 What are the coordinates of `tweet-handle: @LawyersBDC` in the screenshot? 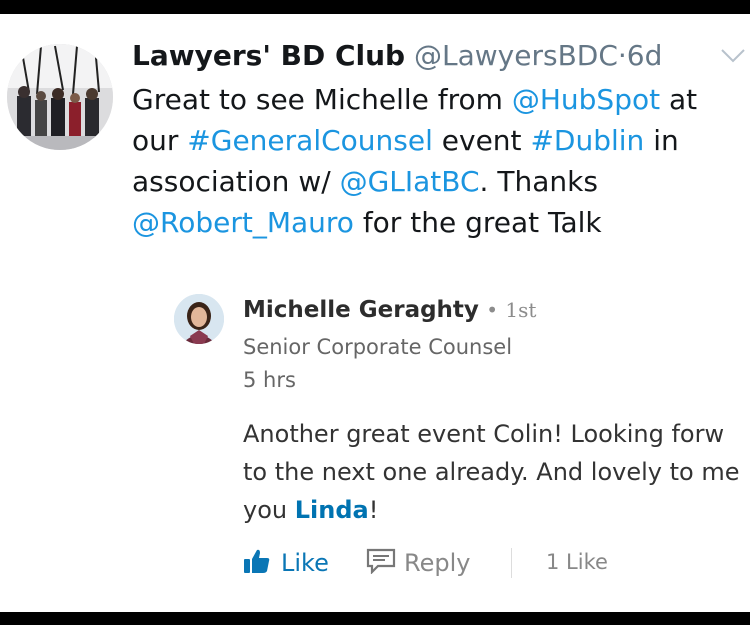 It's located at (516, 55).